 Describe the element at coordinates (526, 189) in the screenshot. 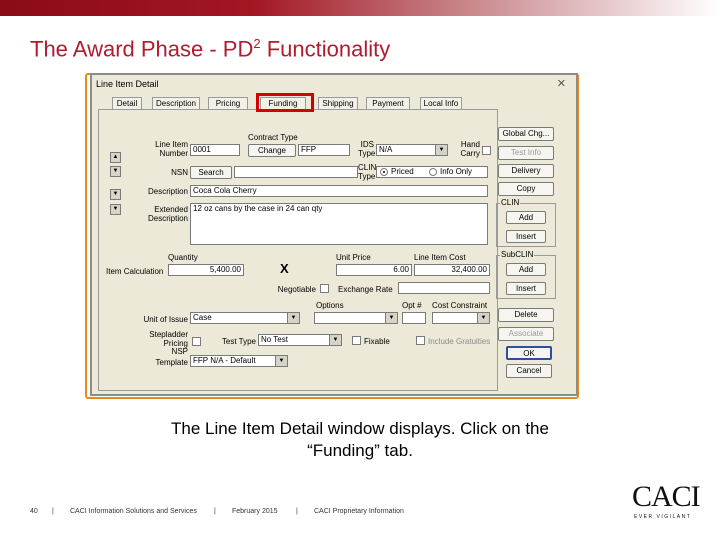

I see `copy-button: Copy` at that location.